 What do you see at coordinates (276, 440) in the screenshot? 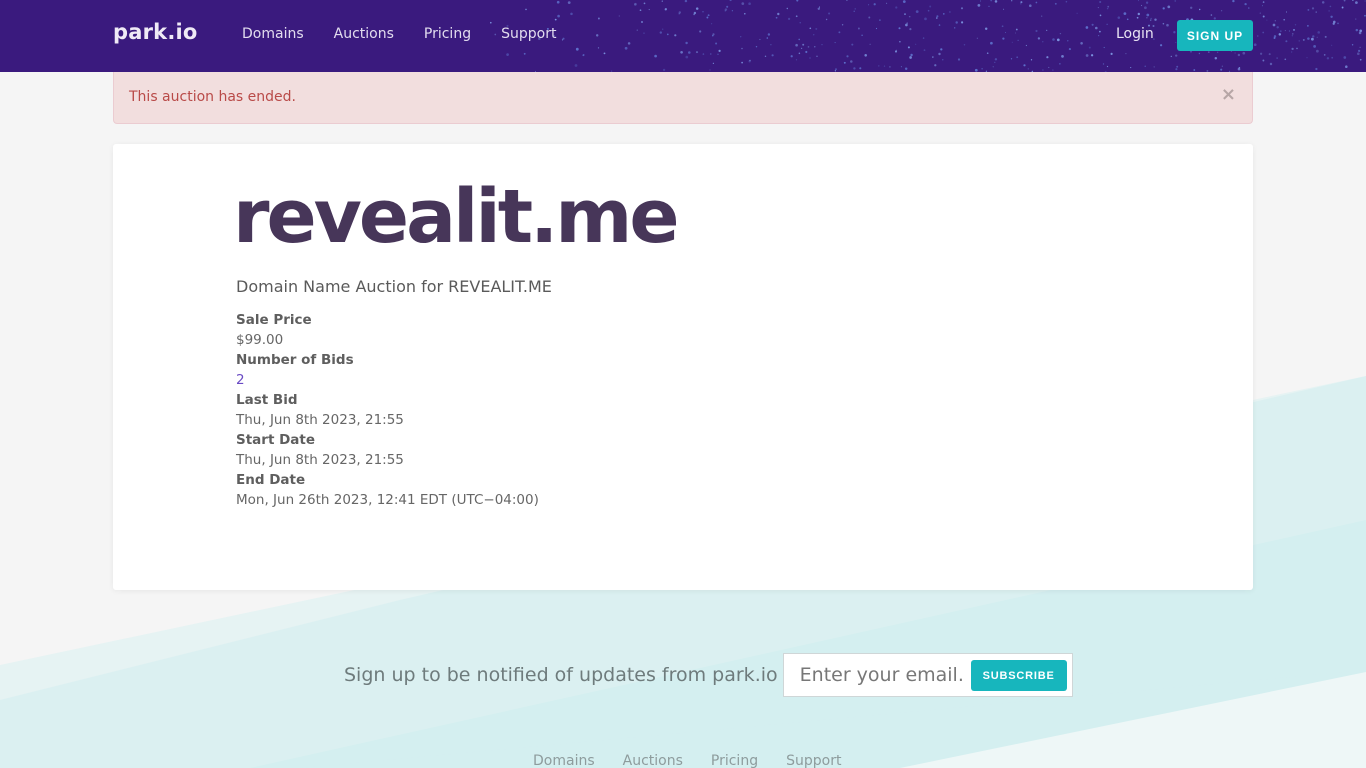
I see `start-date-label: Start Date` at bounding box center [276, 440].